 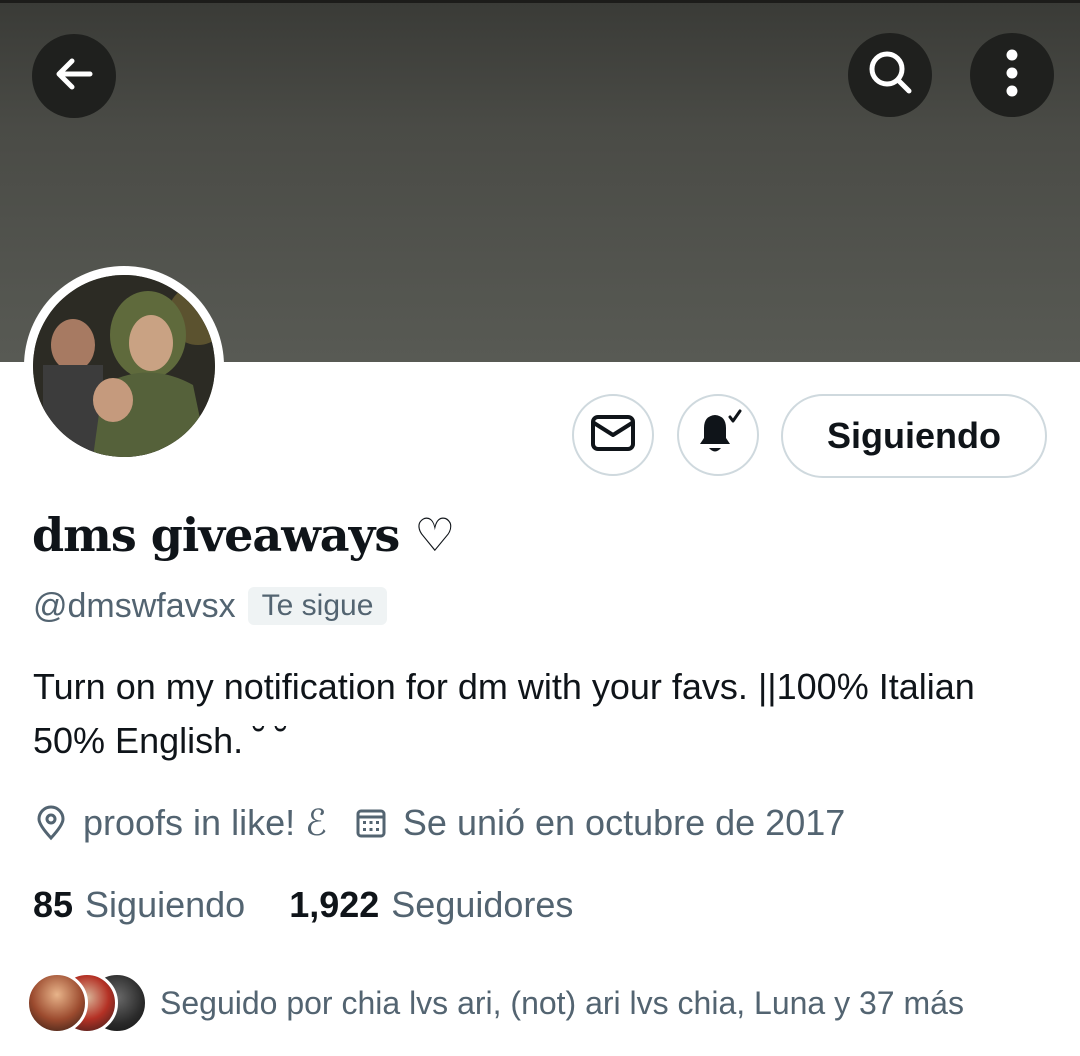 What do you see at coordinates (165, 904) in the screenshot?
I see `following-label: Siguiendo` at bounding box center [165, 904].